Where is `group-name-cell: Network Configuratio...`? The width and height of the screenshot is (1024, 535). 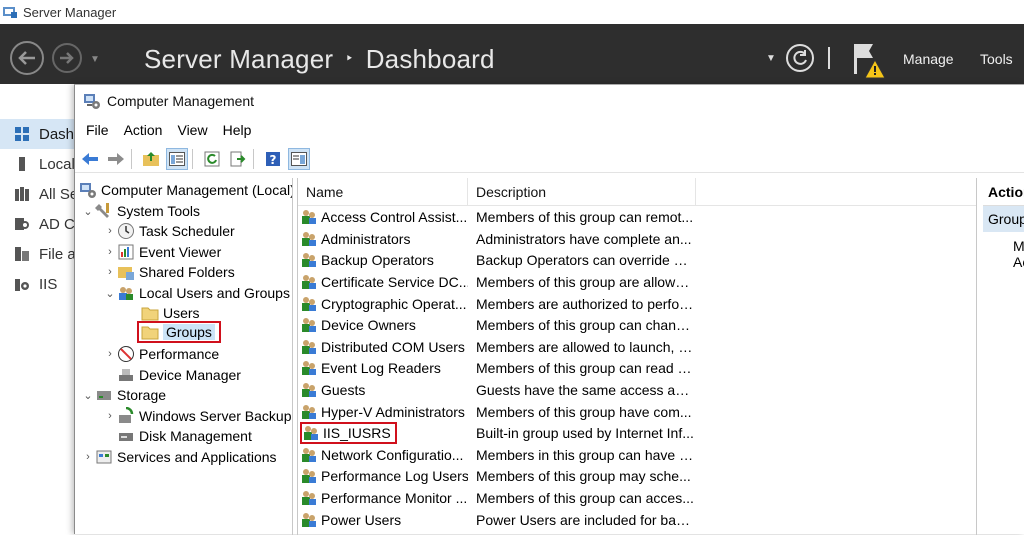 group-name-cell: Network Configuratio... is located at coordinates (384, 455).